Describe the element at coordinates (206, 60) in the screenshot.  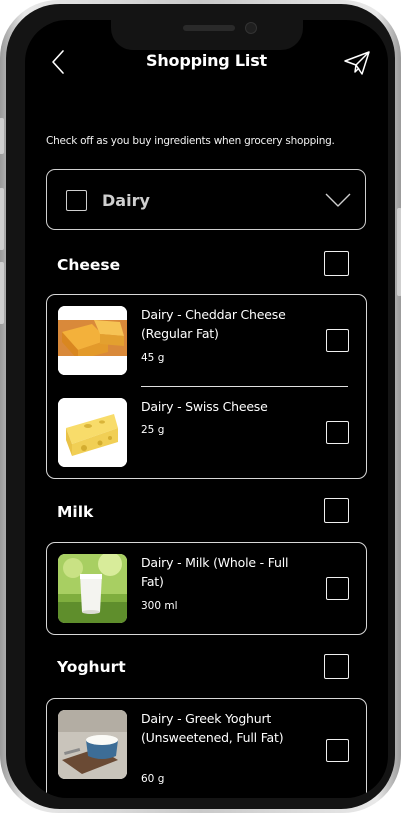
I see `page-title: Shopping List` at that location.